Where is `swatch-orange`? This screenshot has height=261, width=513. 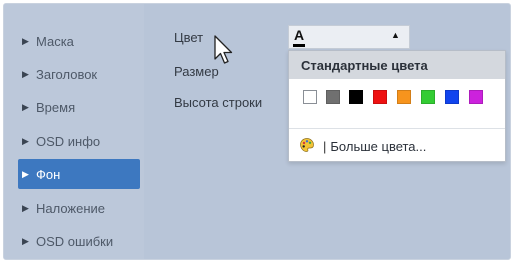 swatch-orange is located at coordinates (404, 97).